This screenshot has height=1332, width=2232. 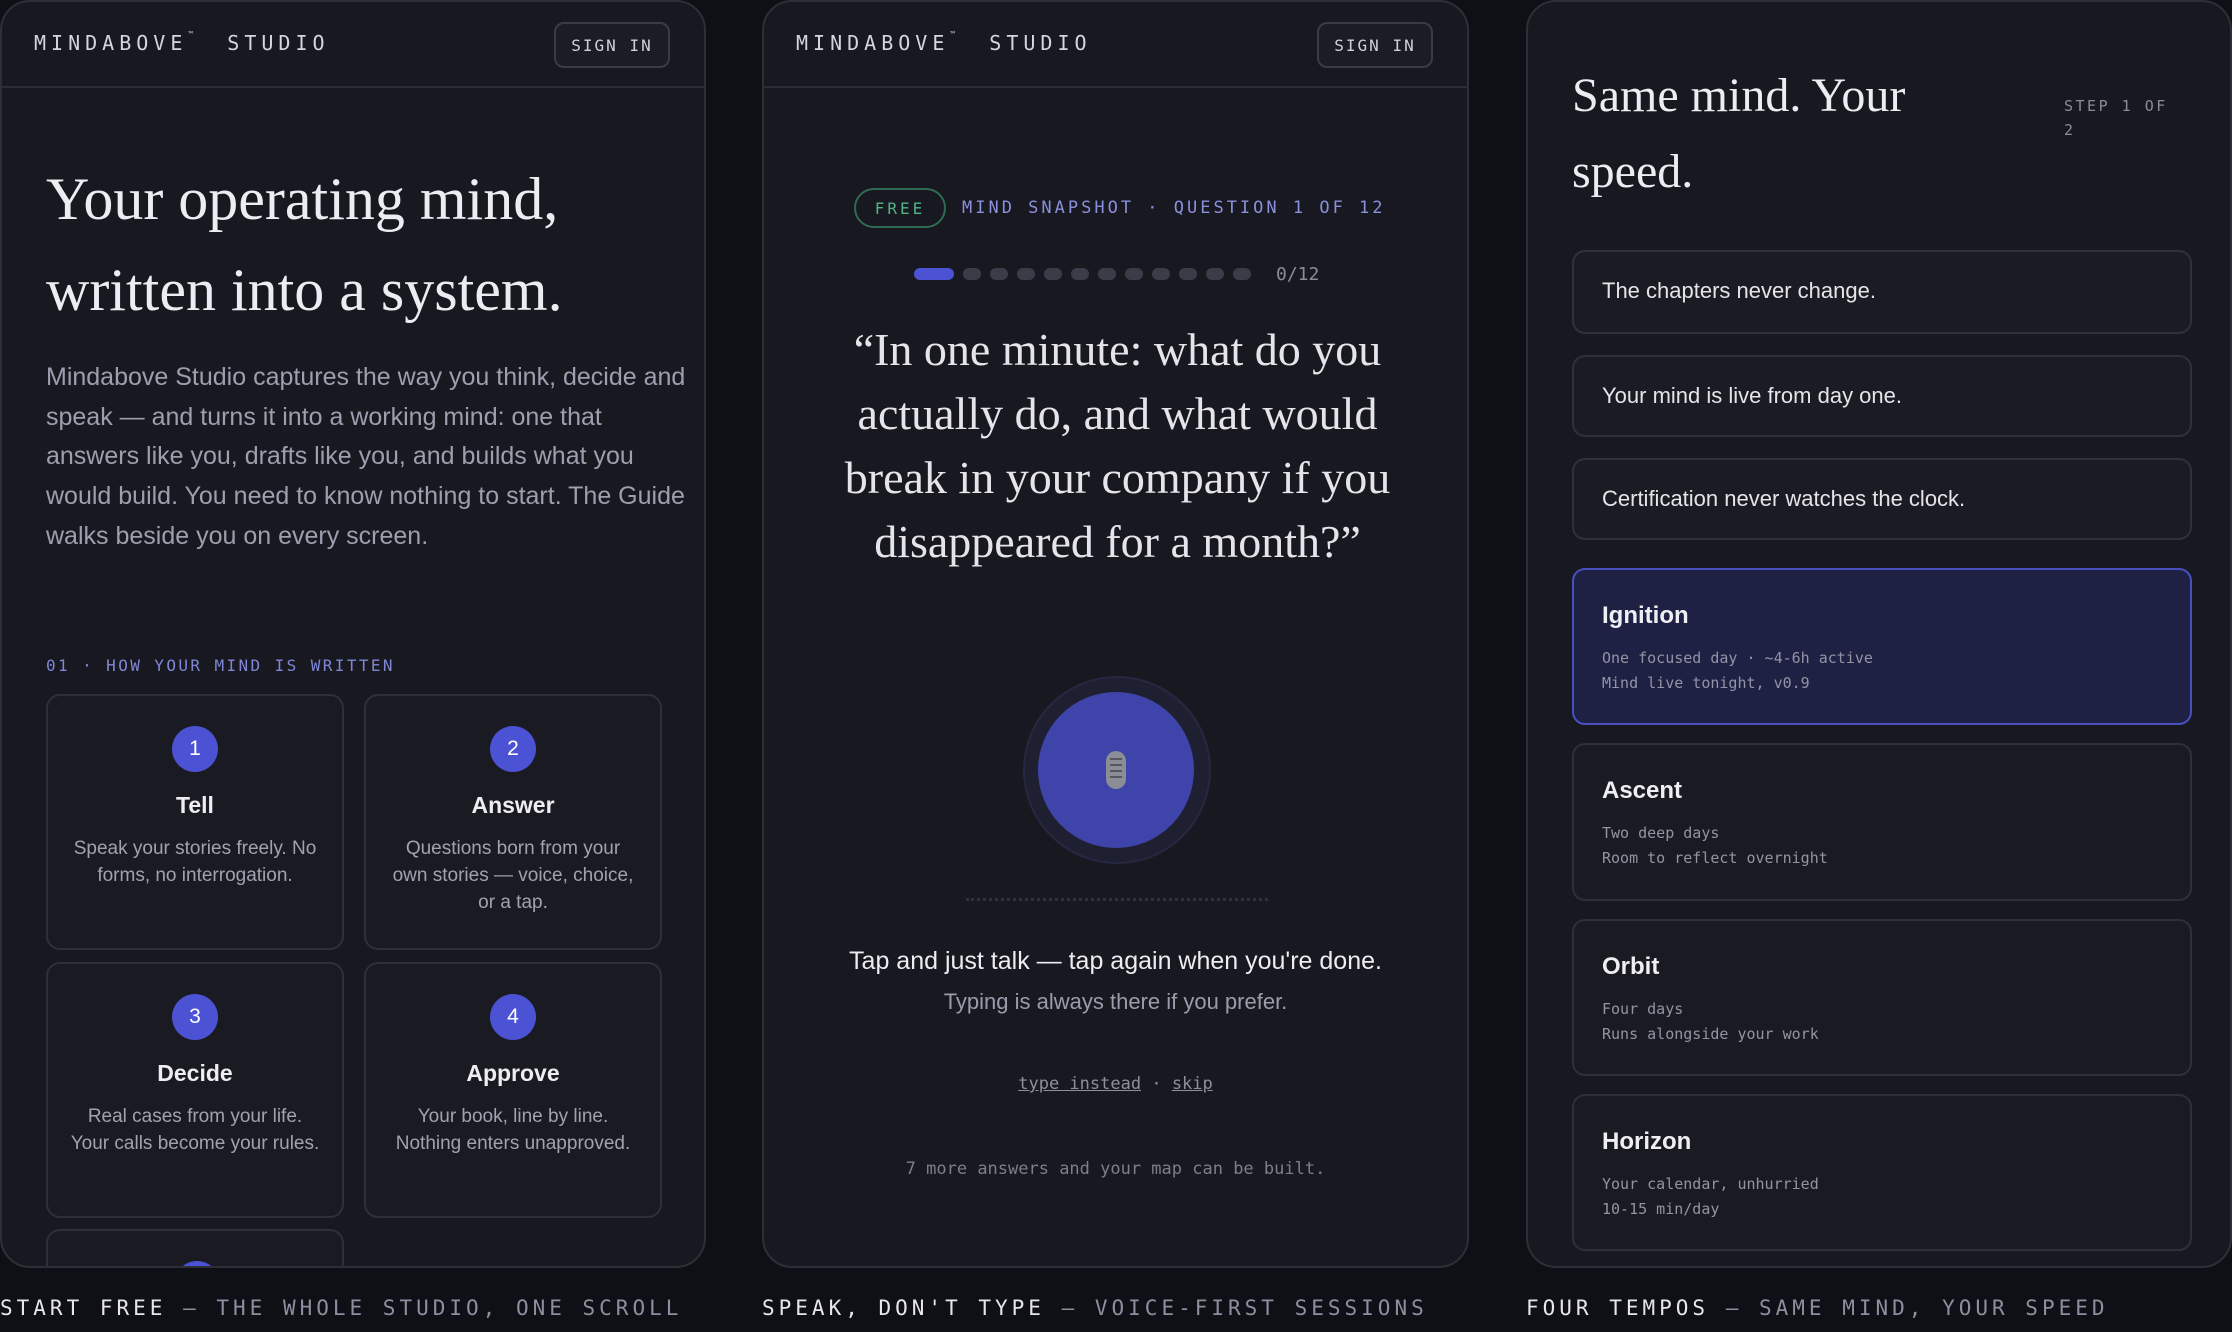 I want to click on tempo-title: Ignition, so click(x=1645, y=615).